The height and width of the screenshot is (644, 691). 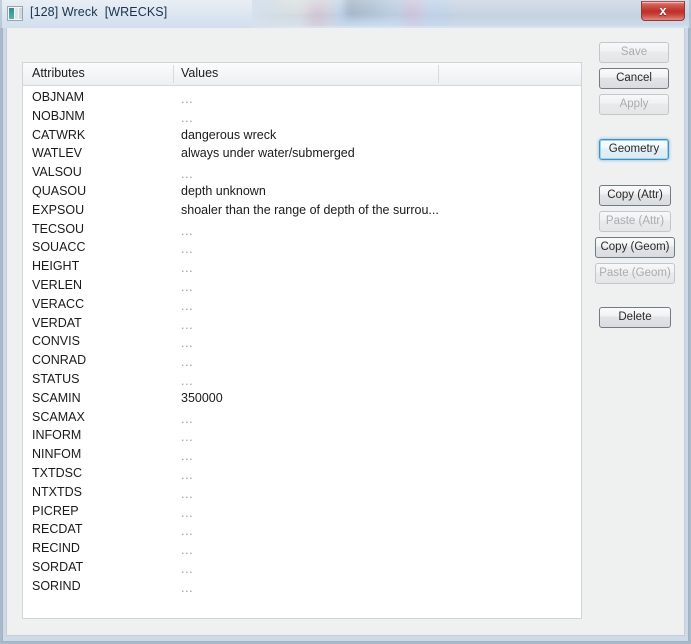 What do you see at coordinates (59, 360) in the screenshot?
I see `attribute-name: CONRAD` at bounding box center [59, 360].